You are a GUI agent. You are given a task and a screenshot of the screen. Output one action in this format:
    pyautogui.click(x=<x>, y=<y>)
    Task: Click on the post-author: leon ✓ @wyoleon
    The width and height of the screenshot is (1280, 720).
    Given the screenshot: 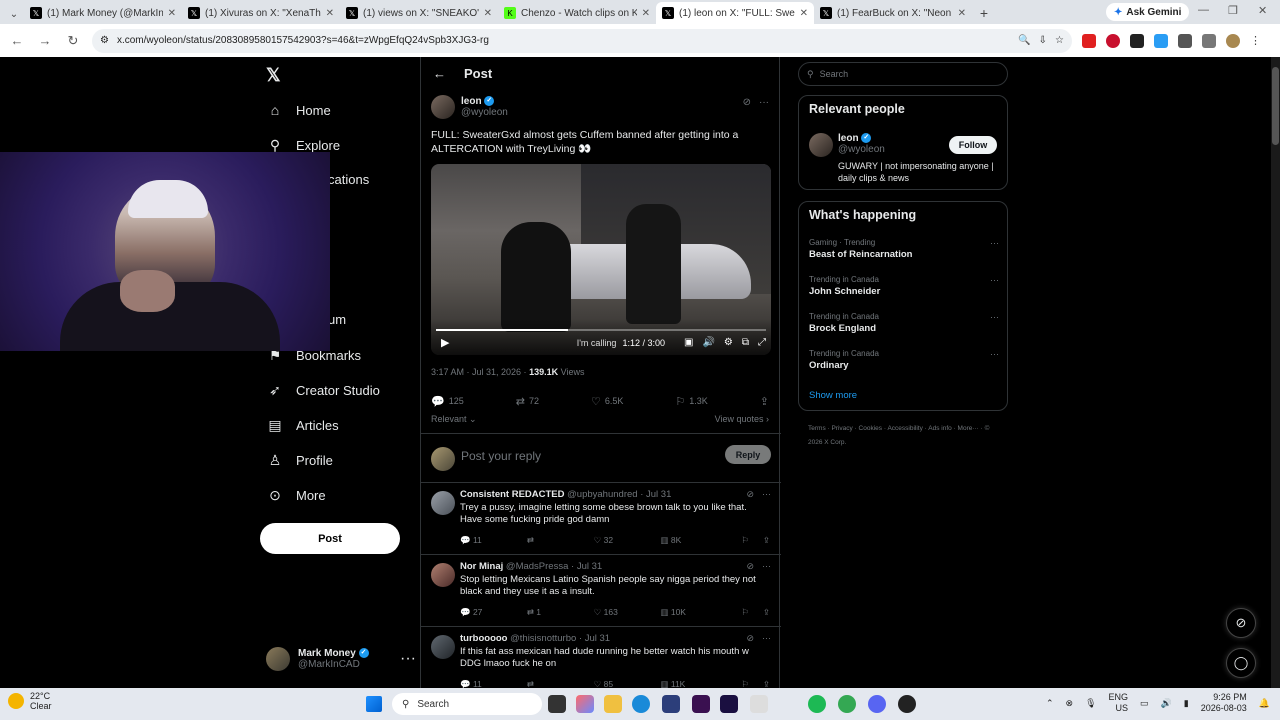 What is the action you would take?
    pyautogui.click(x=469, y=107)
    